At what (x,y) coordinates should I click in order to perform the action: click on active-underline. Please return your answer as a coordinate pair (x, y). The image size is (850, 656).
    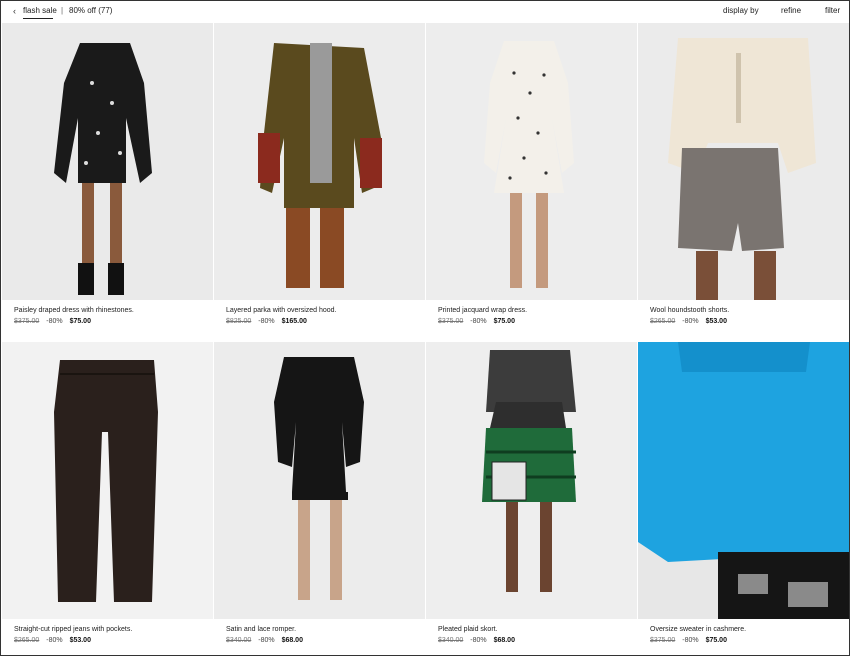
    Looking at the image, I should click on (38, 18).